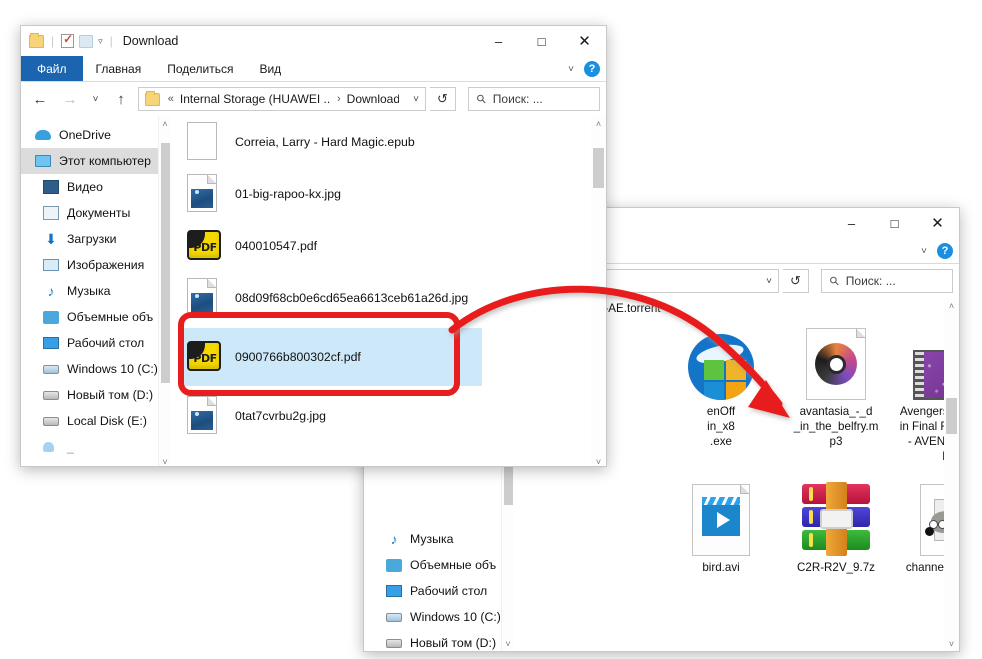 The width and height of the screenshot is (982, 659). Describe the element at coordinates (86, 41) in the screenshot. I see `new-folder-icon` at that location.